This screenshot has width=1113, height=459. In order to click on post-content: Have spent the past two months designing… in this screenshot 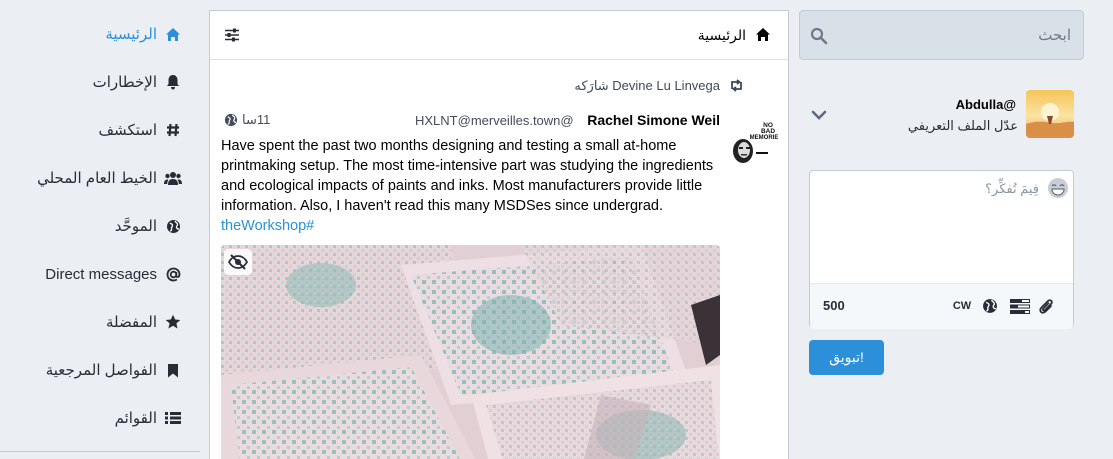, I will do `click(471, 186)`.